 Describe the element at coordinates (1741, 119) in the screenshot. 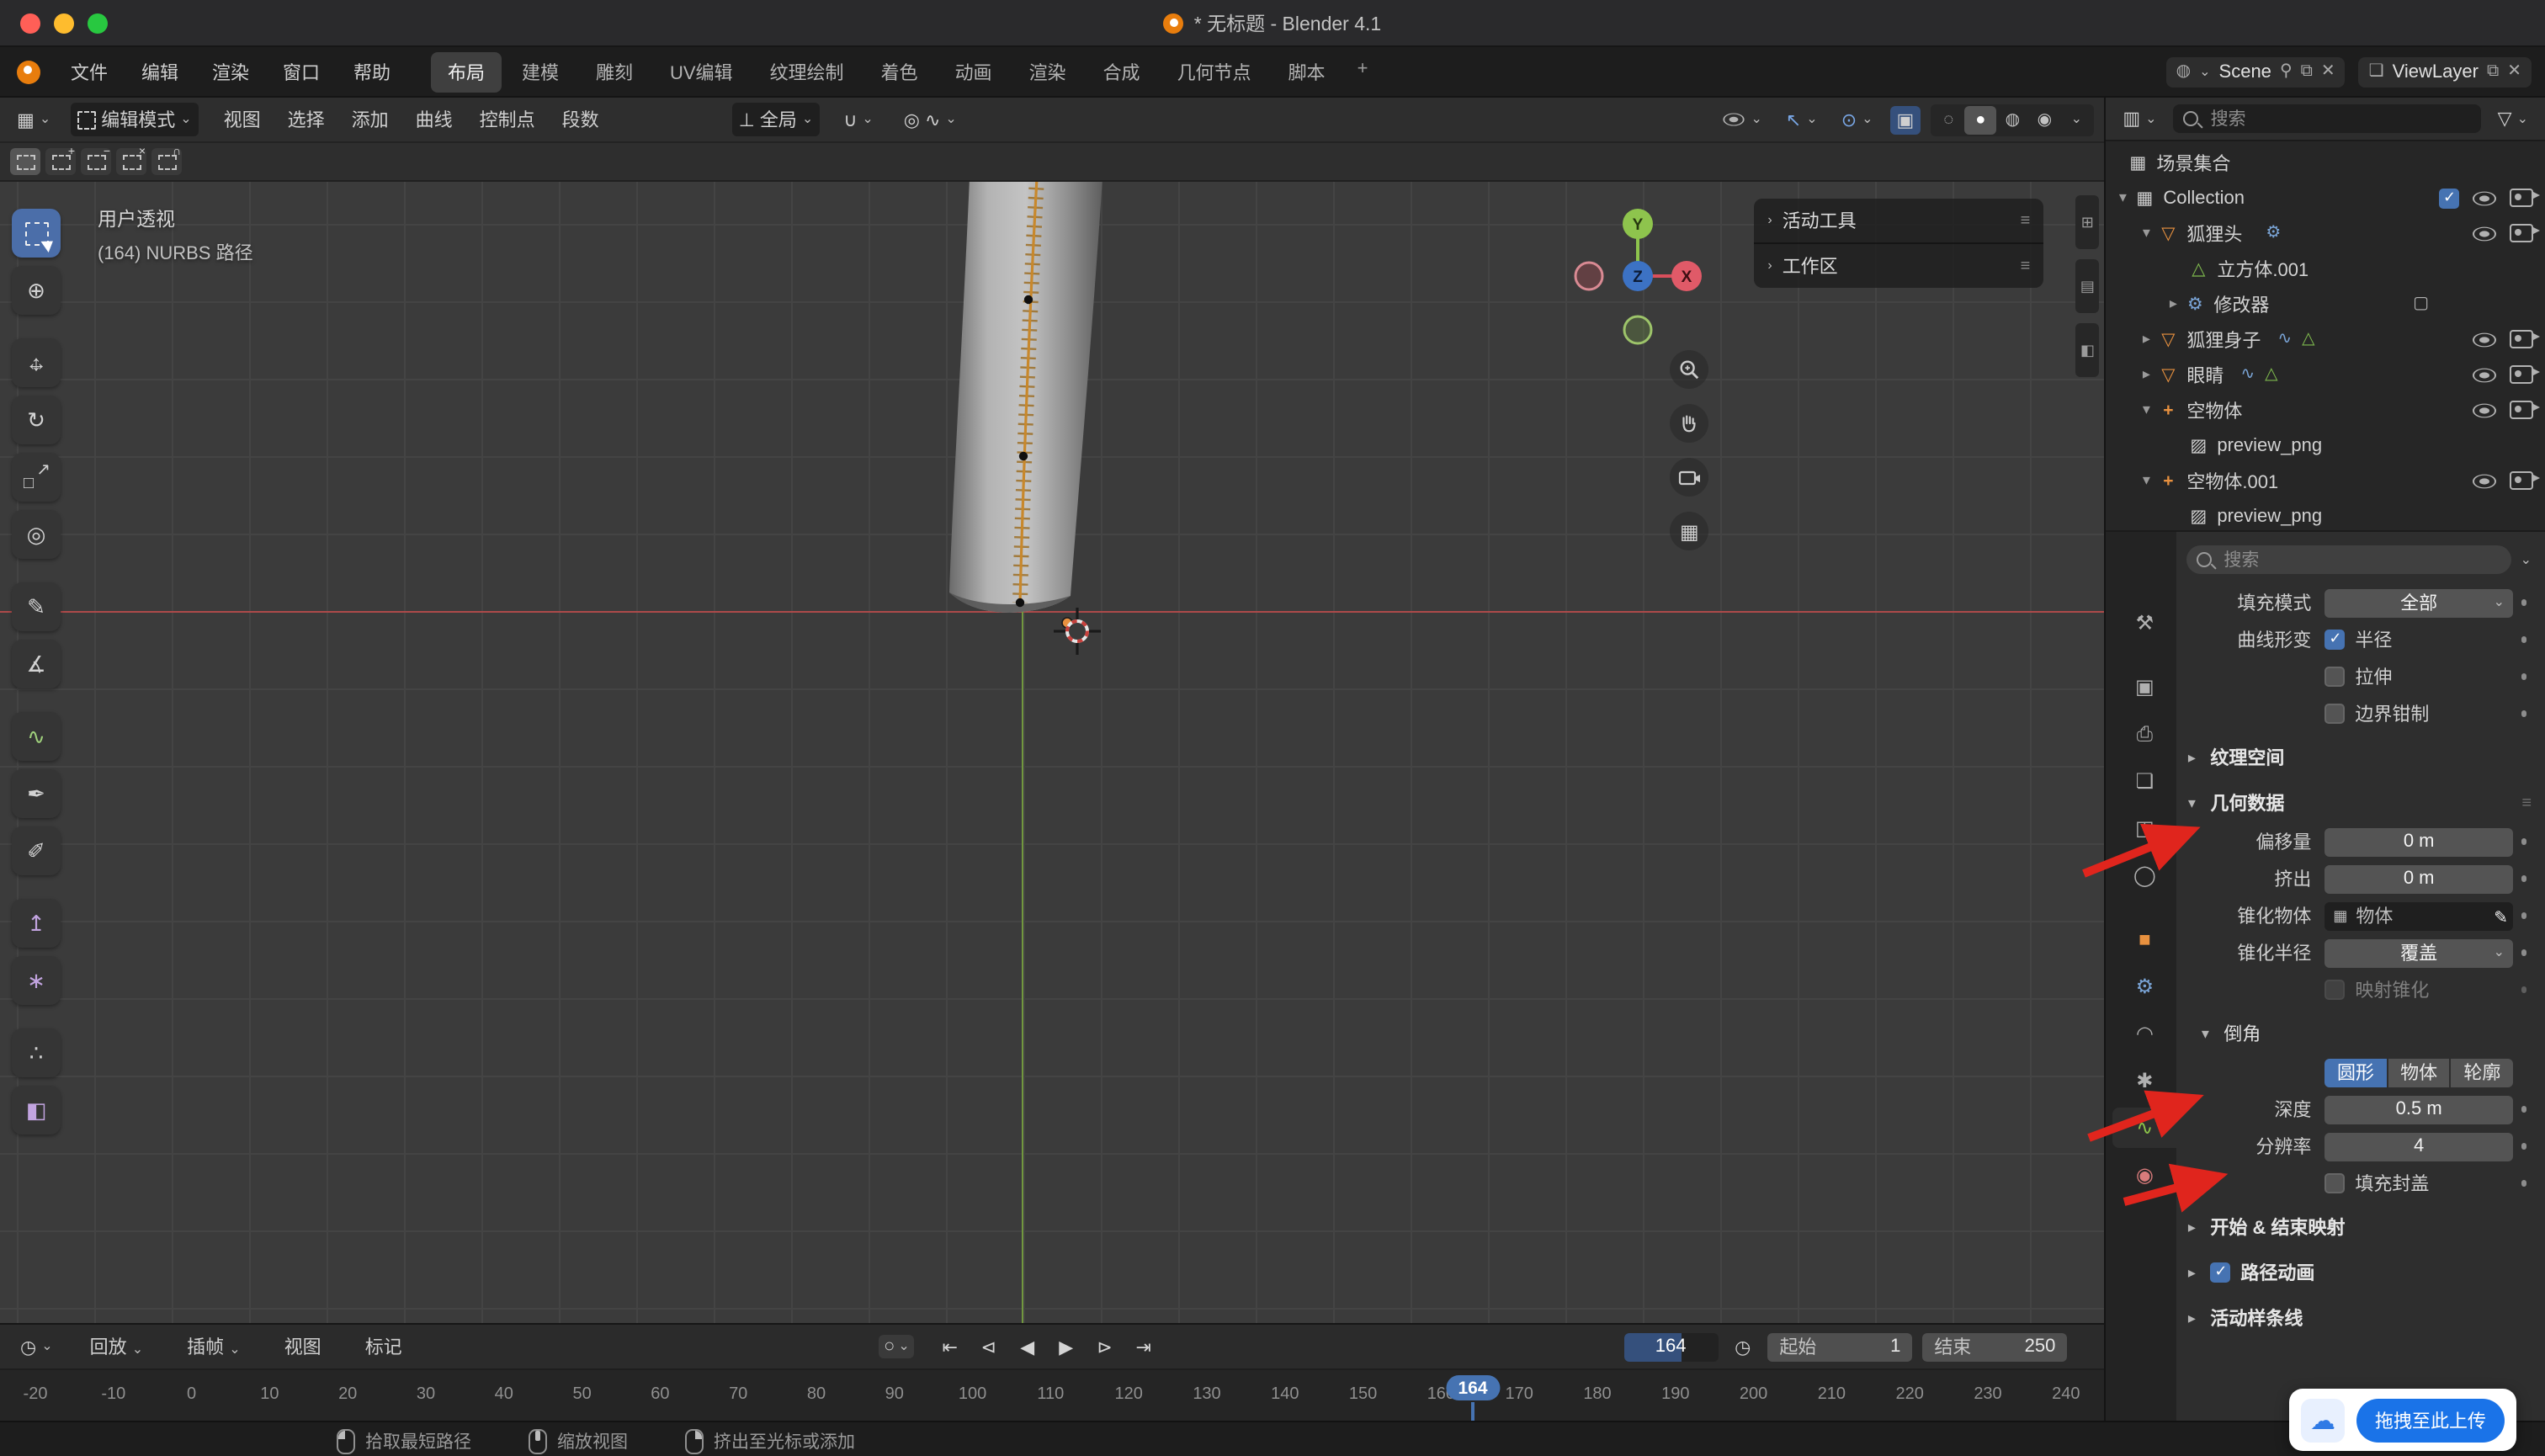

I see `visibility-dropdown` at that location.